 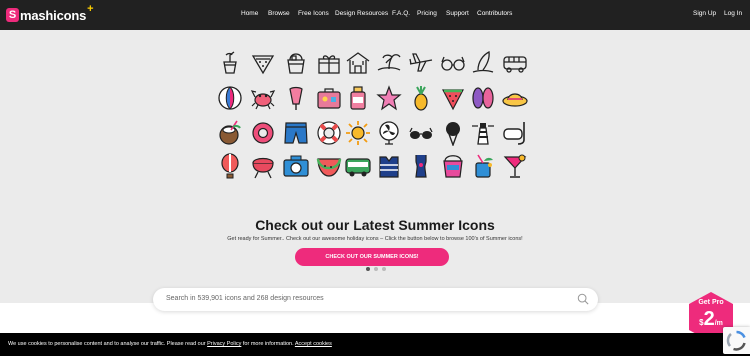 I want to click on pineapple-icon, so click(x=421, y=98).